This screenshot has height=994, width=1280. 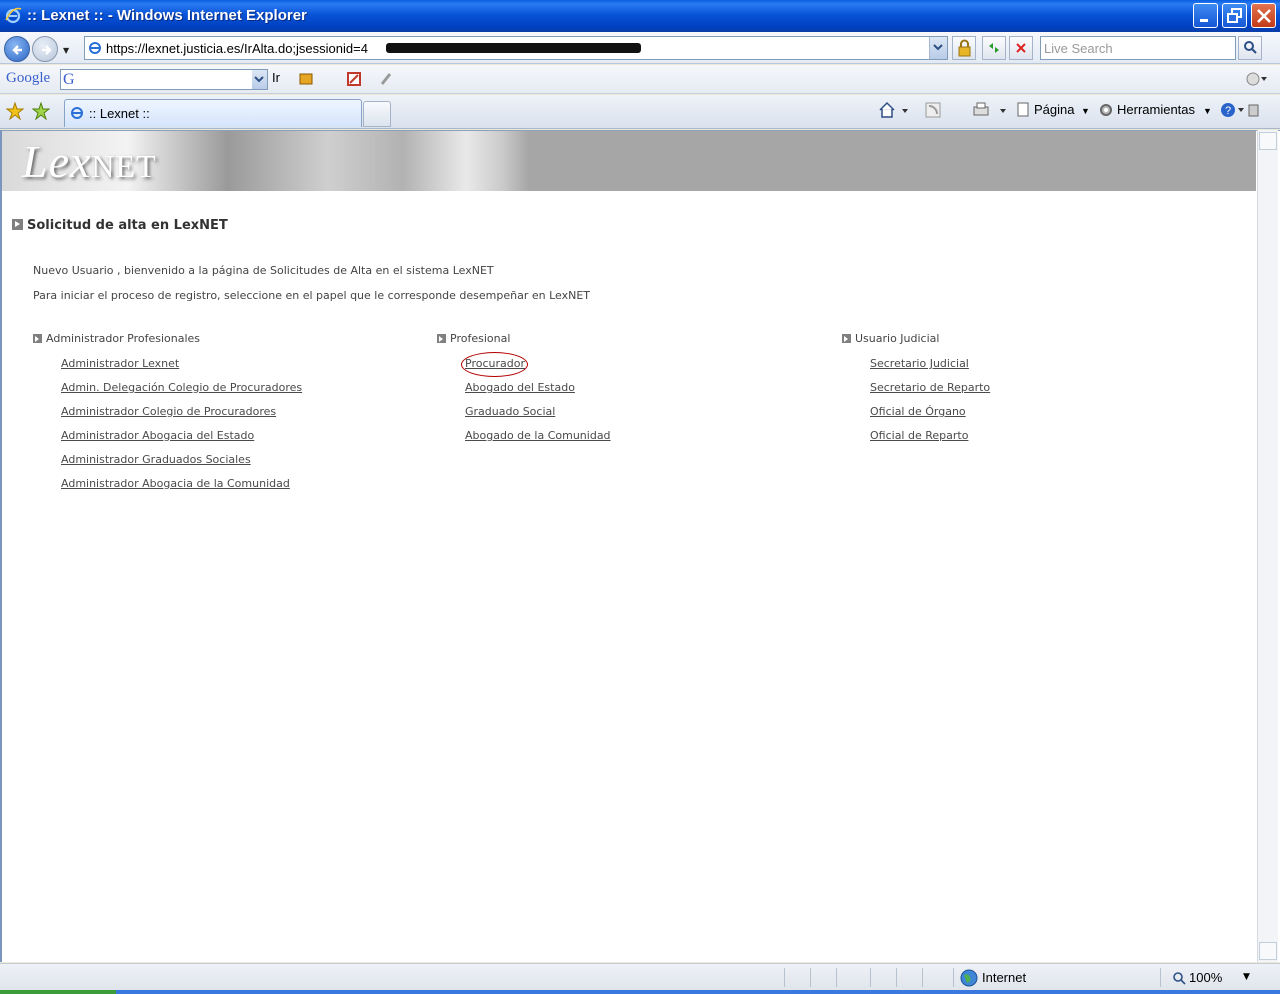 What do you see at coordinates (1246, 977) in the screenshot?
I see `zoom-dropdown: ▼` at bounding box center [1246, 977].